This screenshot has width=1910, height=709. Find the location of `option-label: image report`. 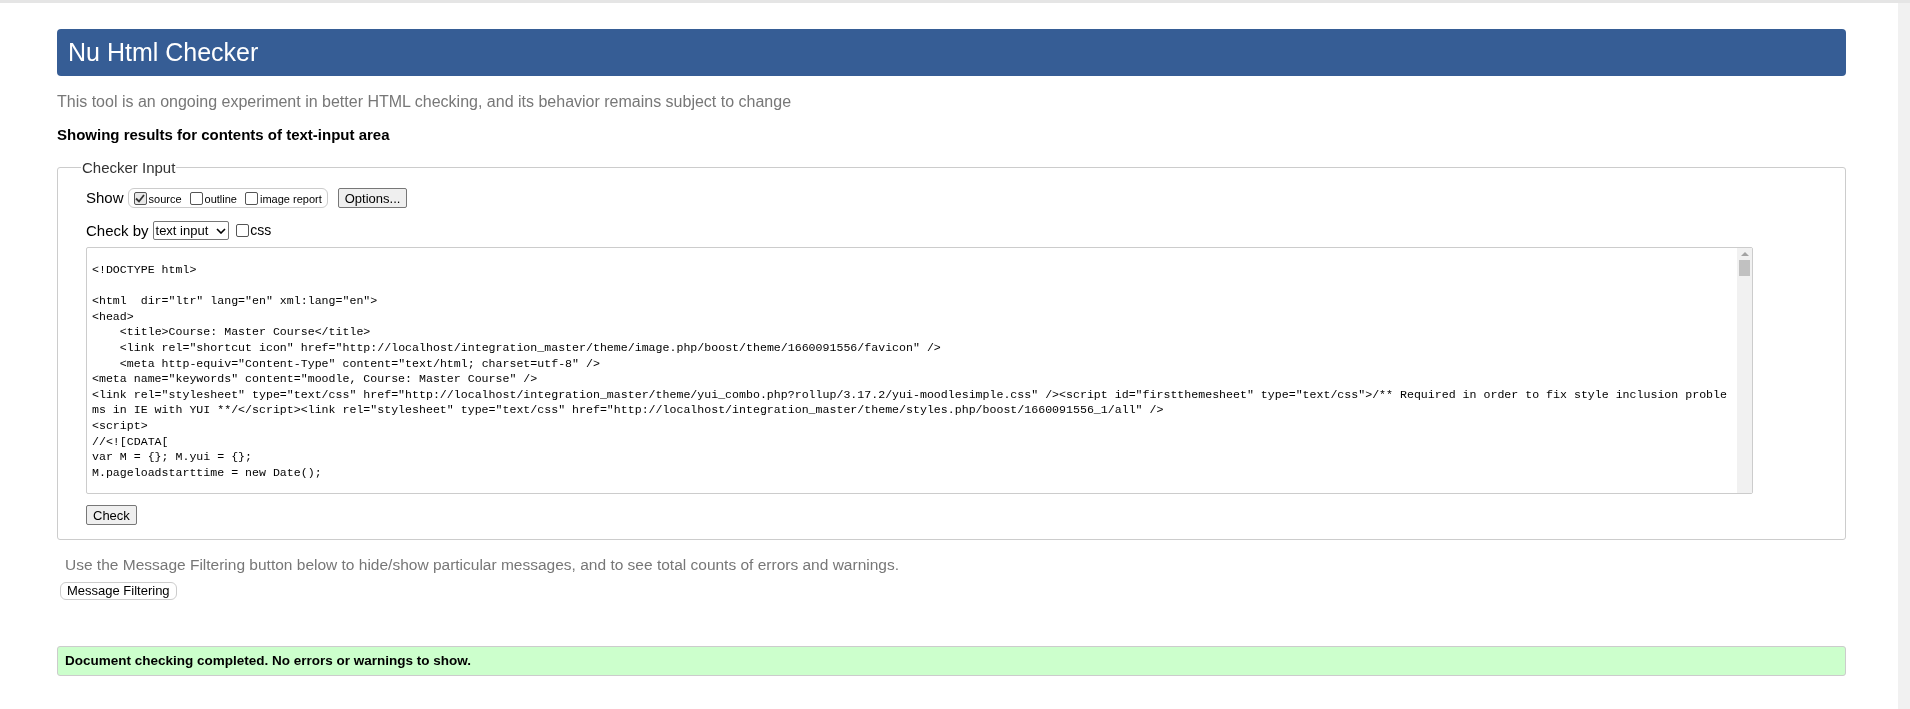

option-label: image report is located at coordinates (291, 199).